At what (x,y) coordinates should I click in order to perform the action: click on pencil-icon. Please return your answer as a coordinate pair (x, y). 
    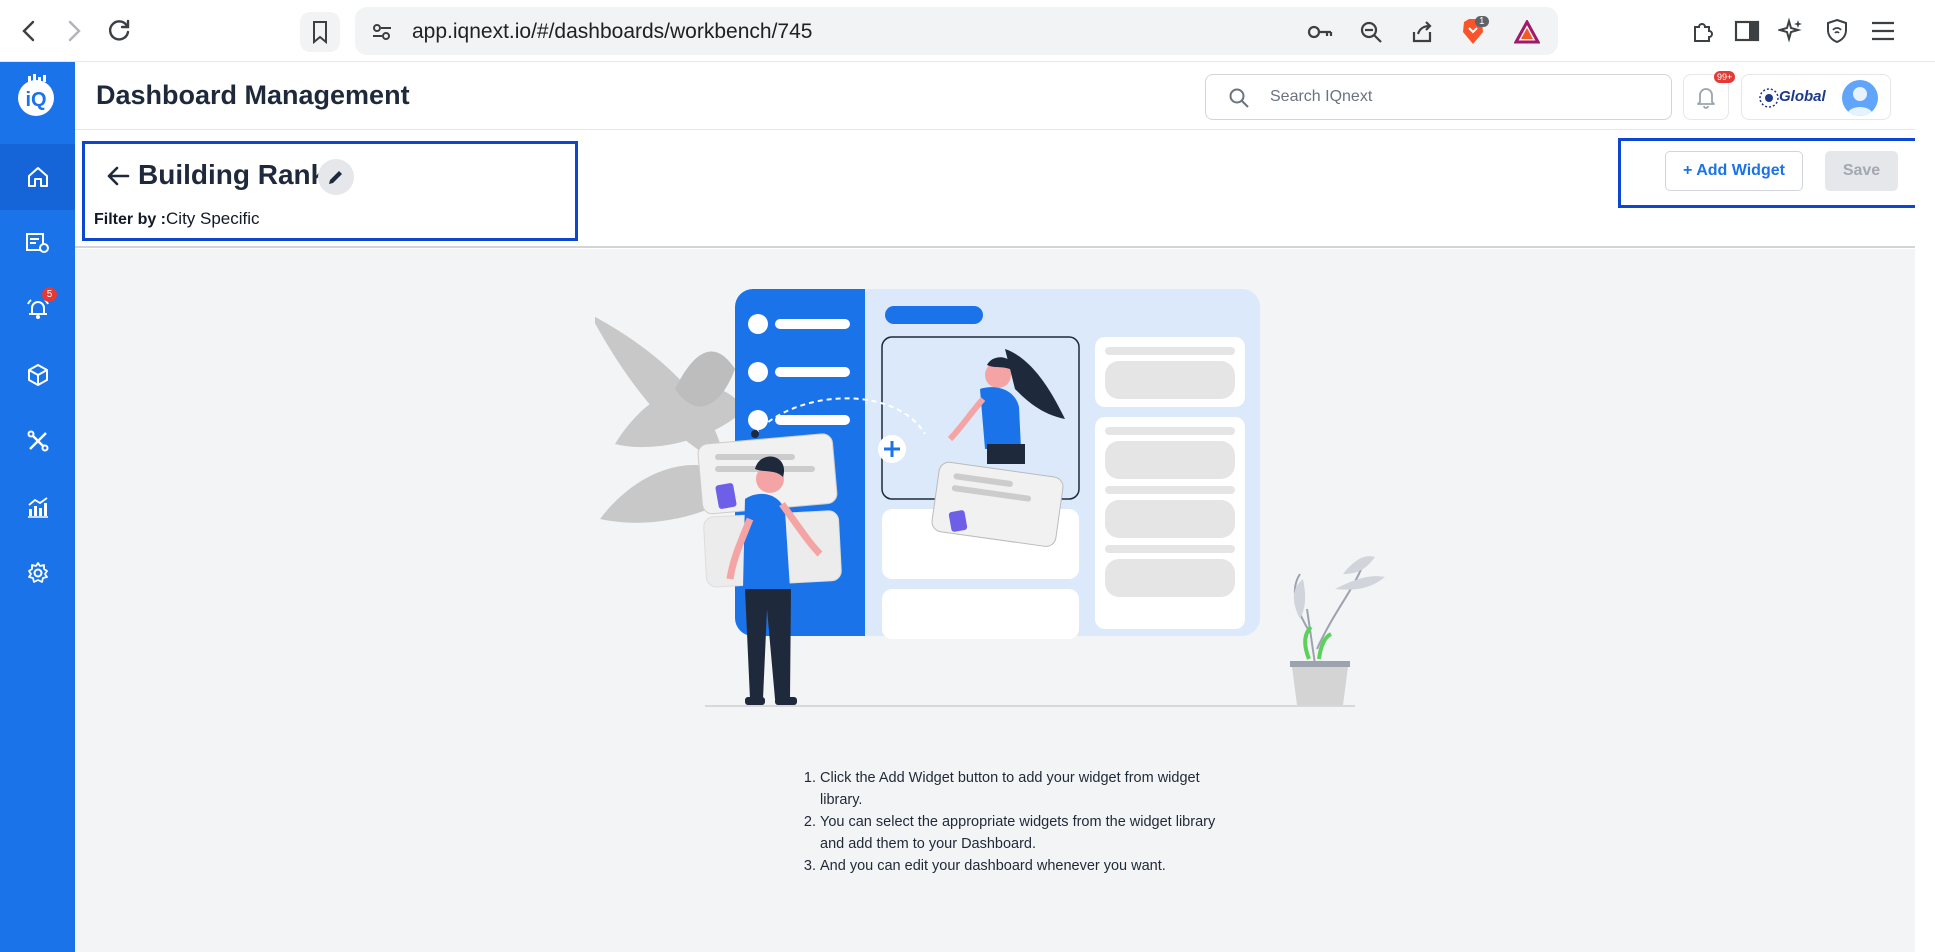
    Looking at the image, I should click on (335, 177).